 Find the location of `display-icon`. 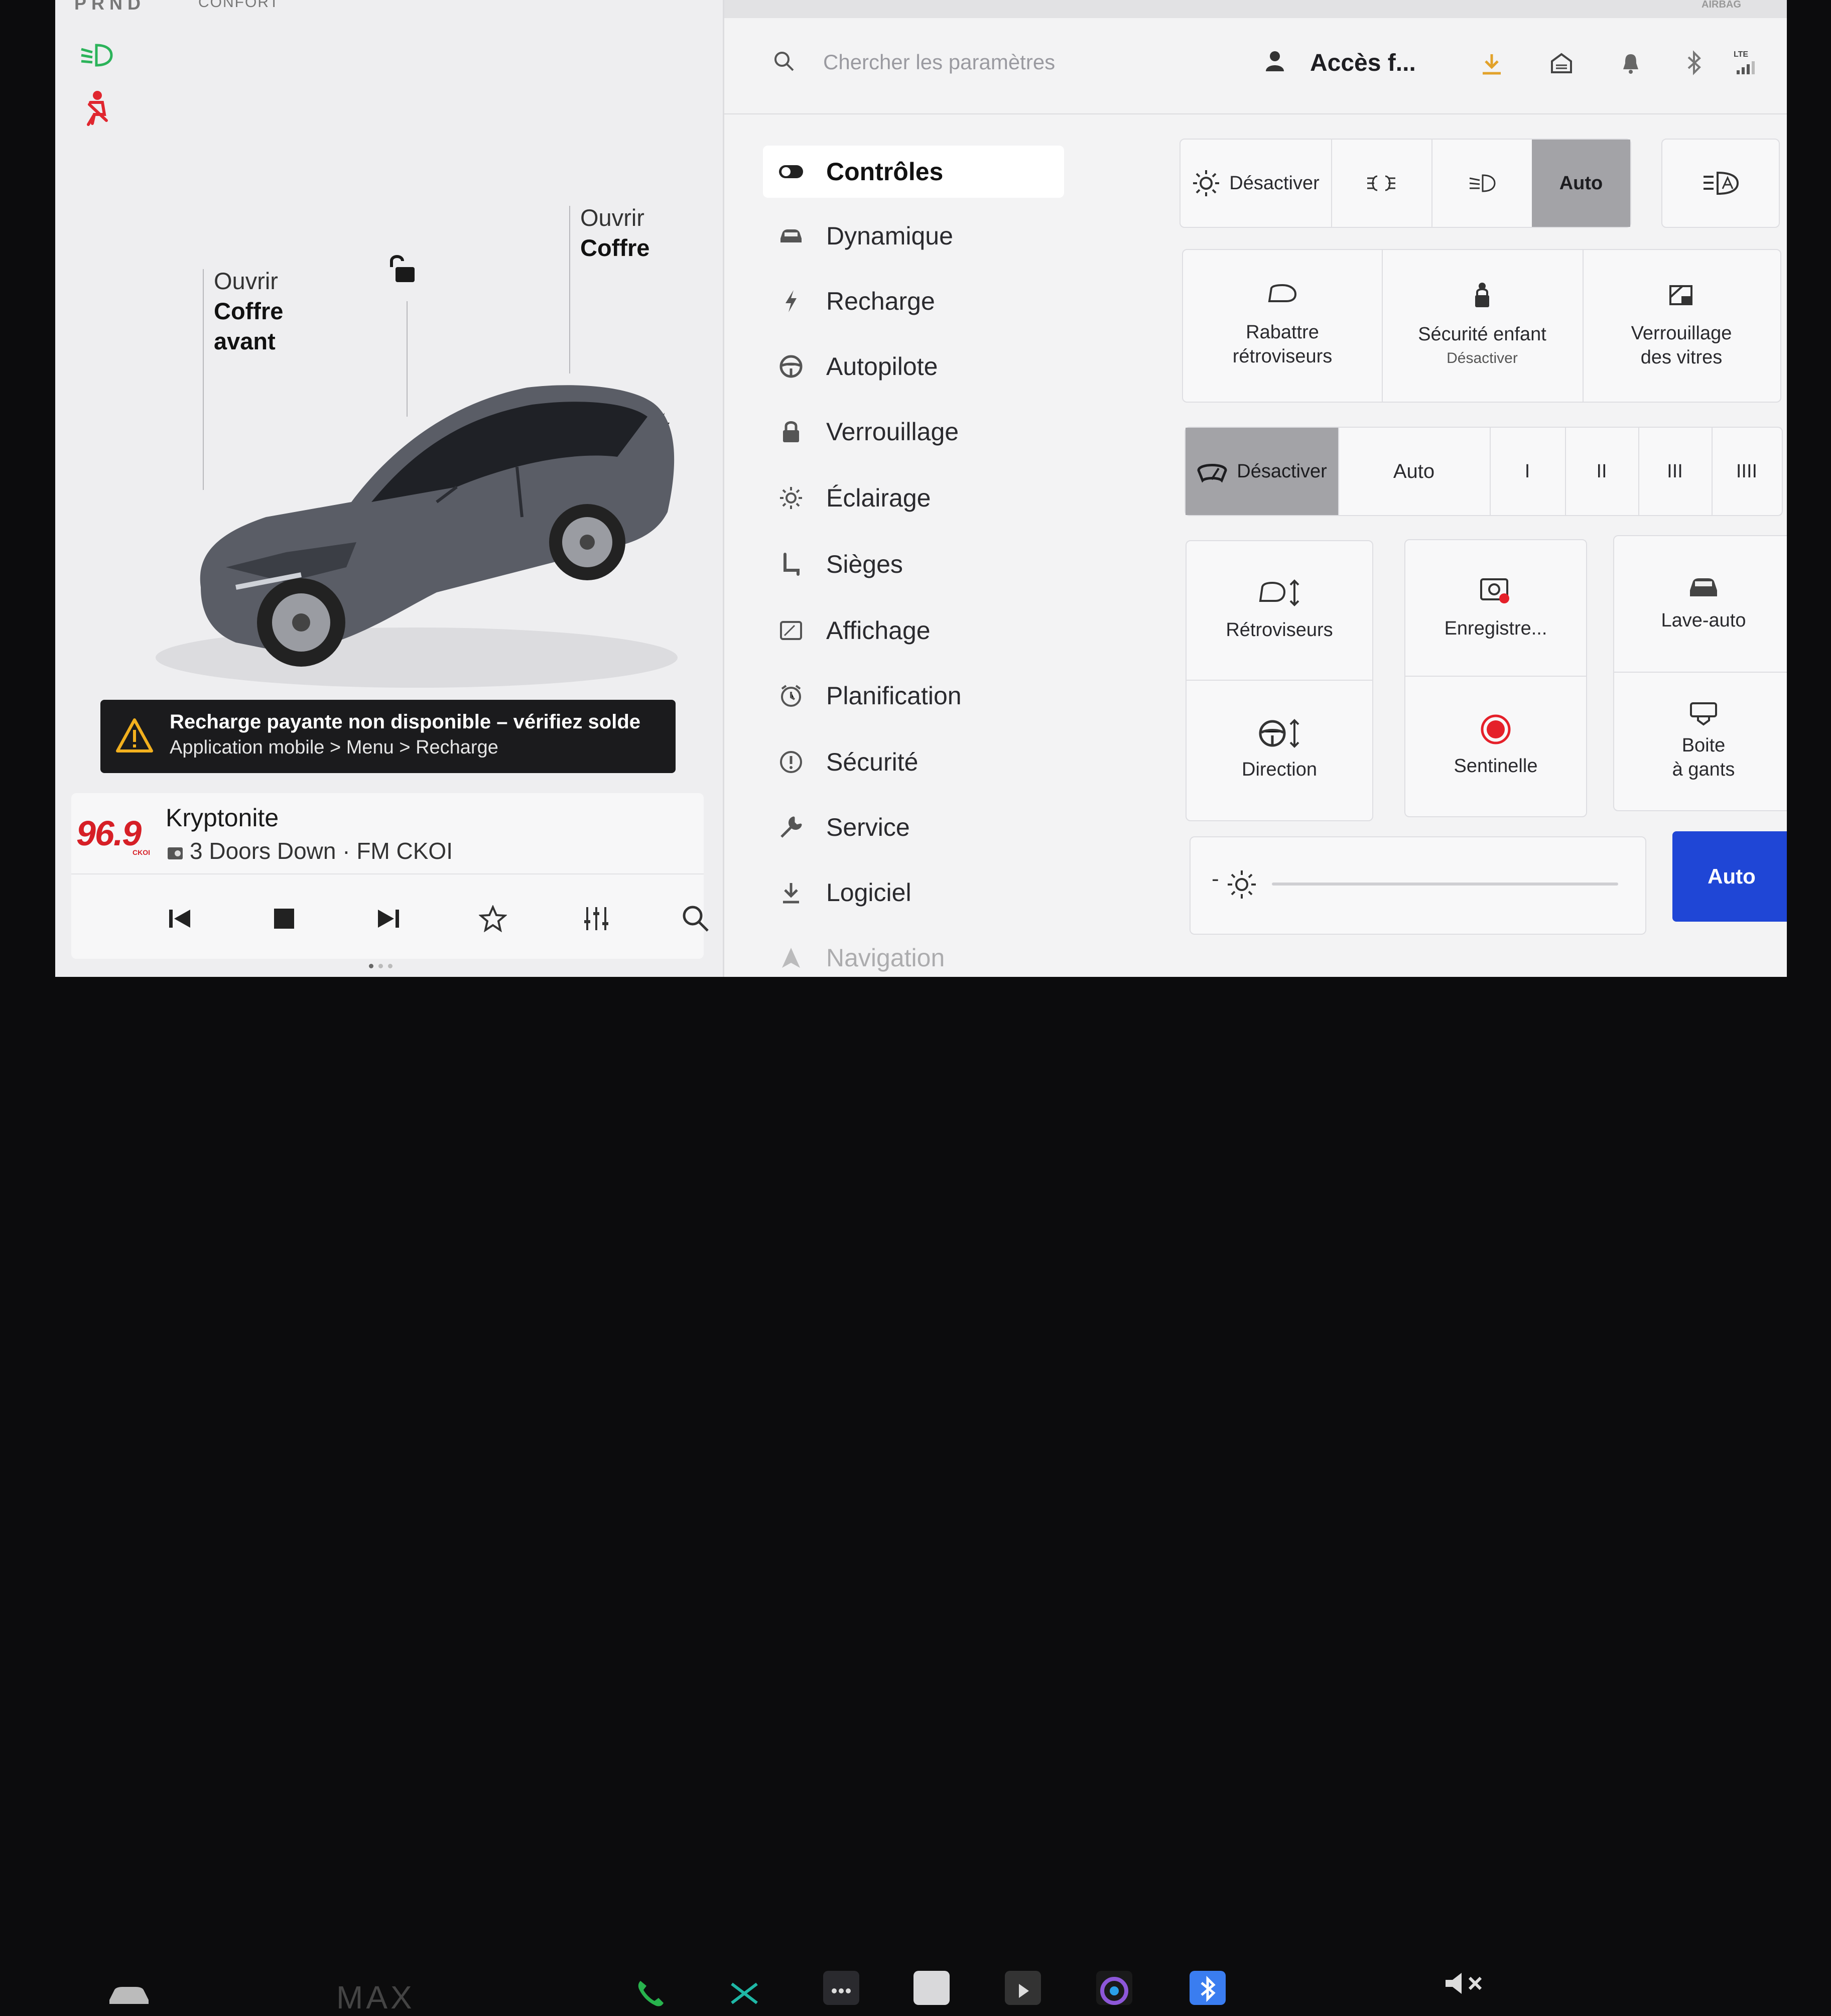

display-icon is located at coordinates (791, 630).